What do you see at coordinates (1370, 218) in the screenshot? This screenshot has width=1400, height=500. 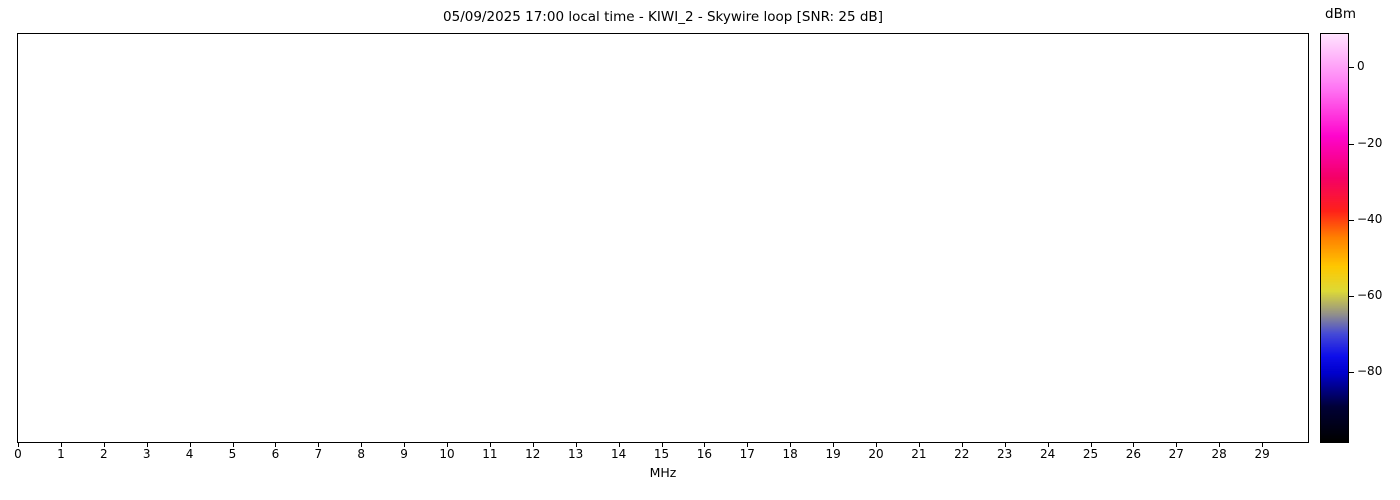 I see `colorbar-tick-label: −40` at bounding box center [1370, 218].